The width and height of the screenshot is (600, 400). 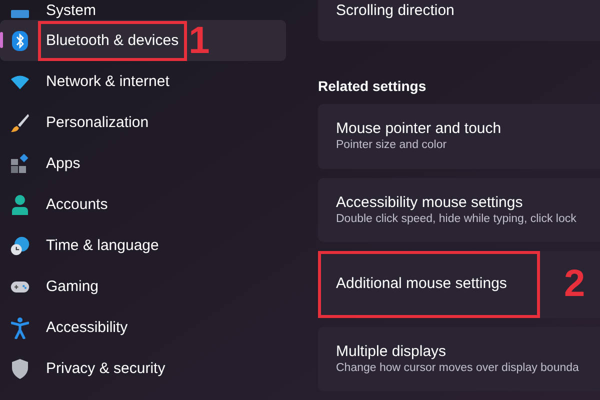 I want to click on highlighted-label: Bluetooth & devices, so click(x=112, y=40).